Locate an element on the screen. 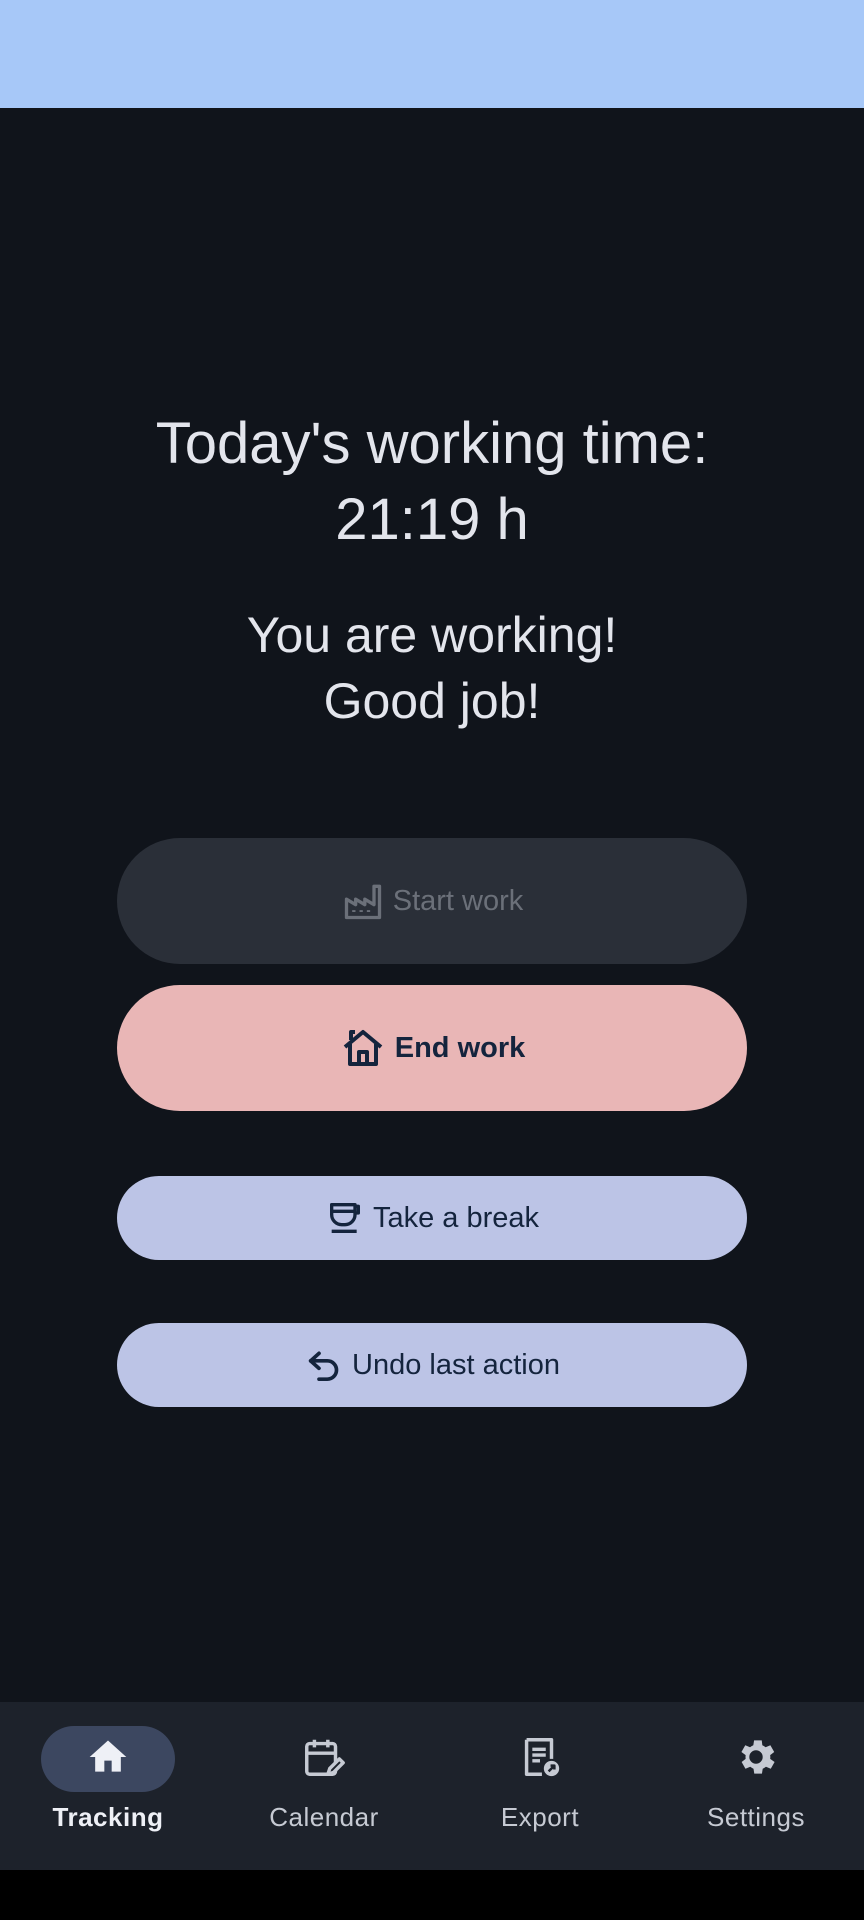  nav-tracking-pill is located at coordinates (108, 1759).